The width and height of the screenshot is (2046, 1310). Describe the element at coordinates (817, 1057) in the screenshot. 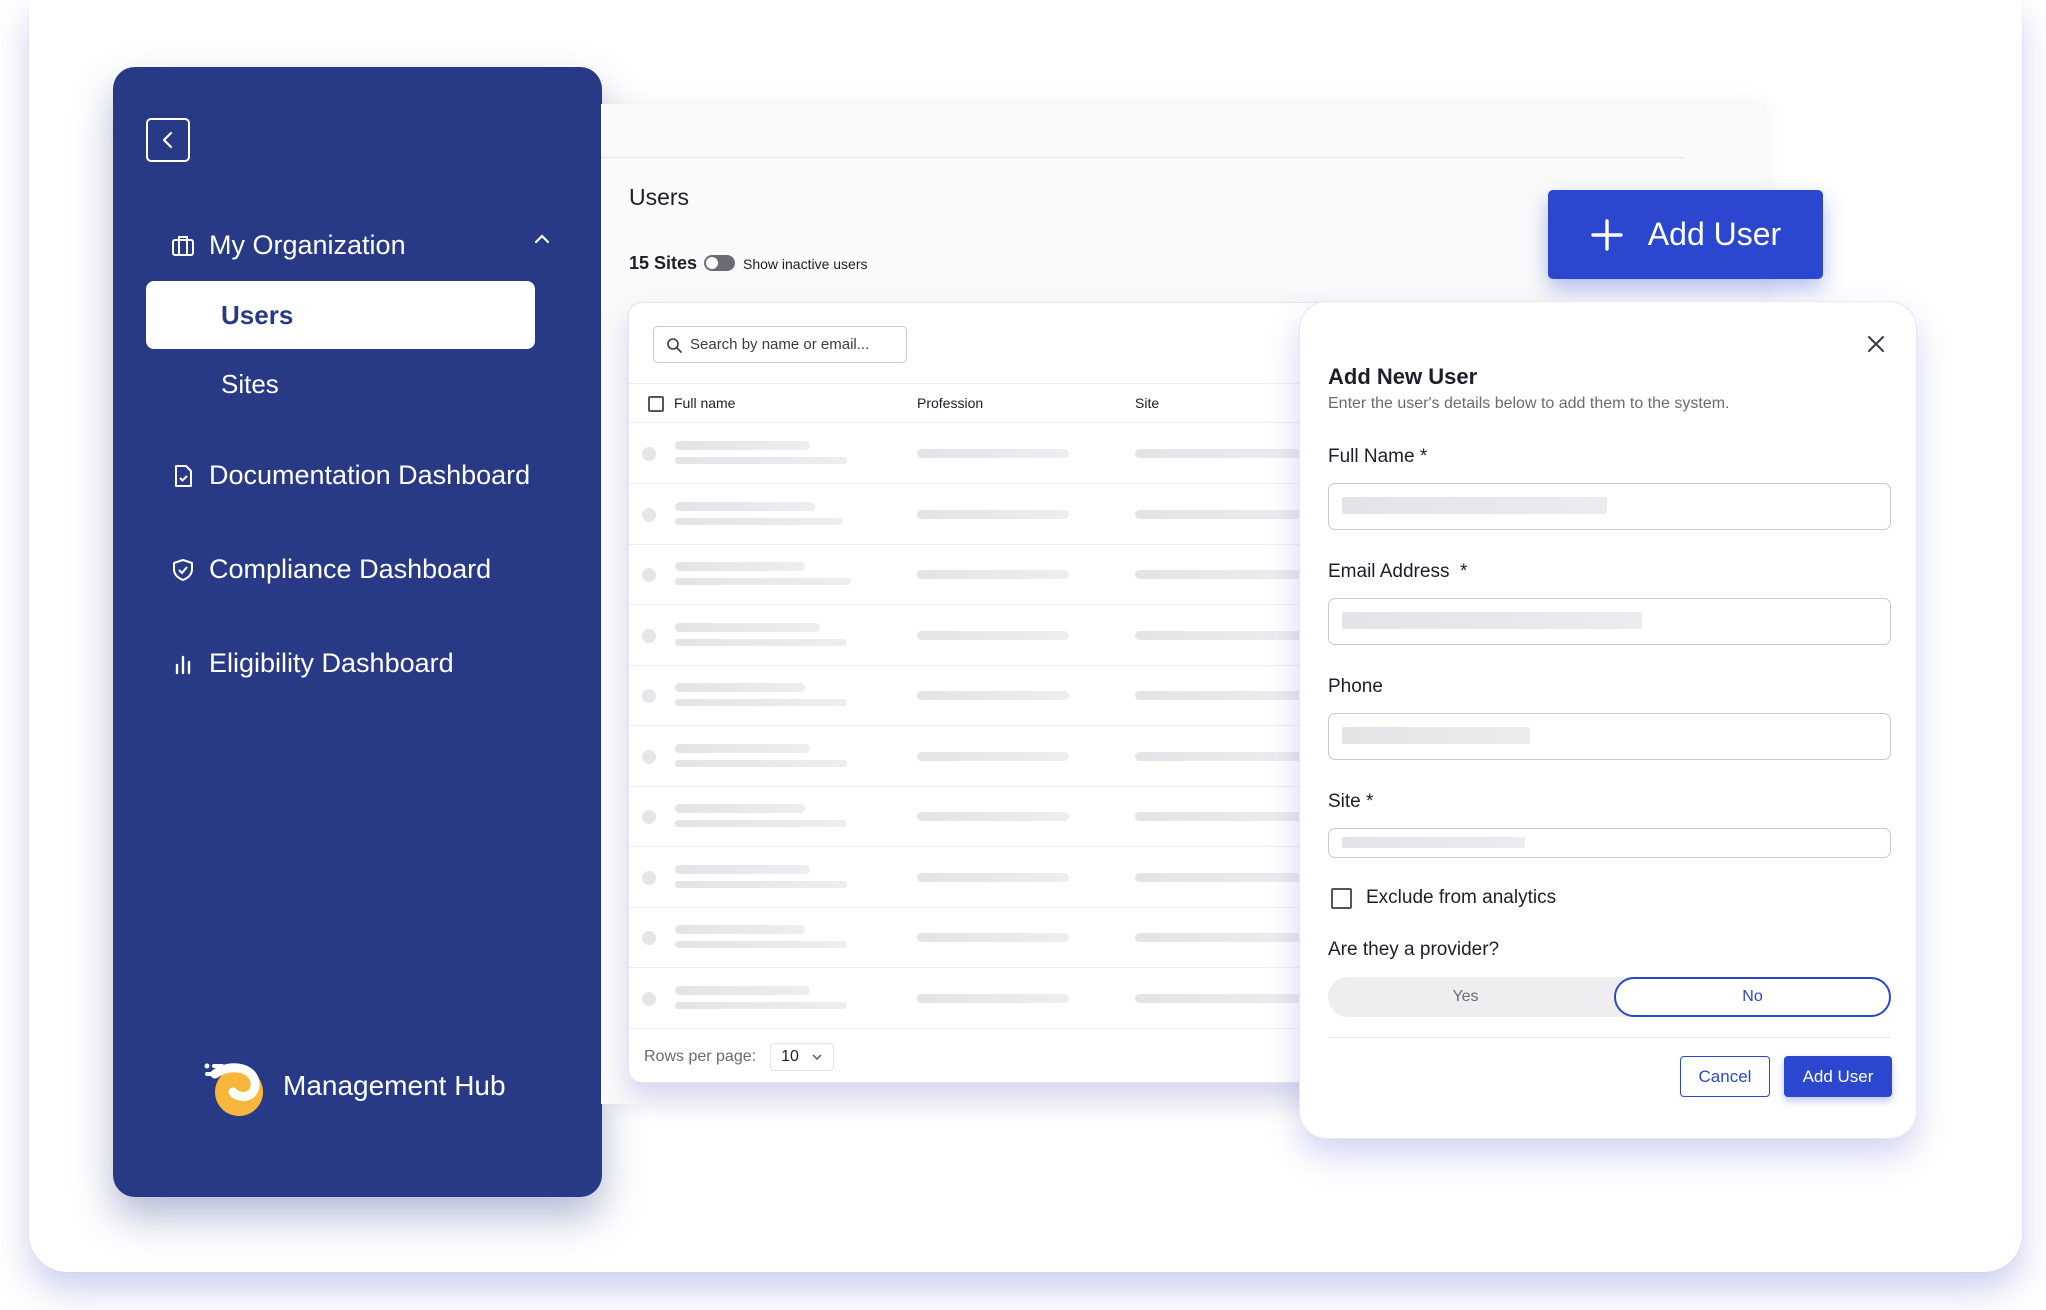

I see `chevron-down-icon` at that location.